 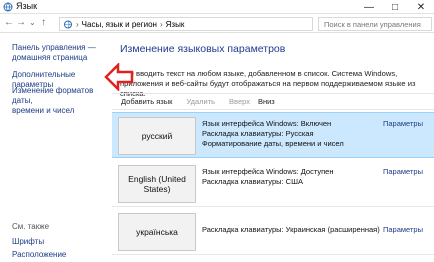 What do you see at coordinates (146, 101) in the screenshot?
I see `add-language-button: Добавить язык` at bounding box center [146, 101].